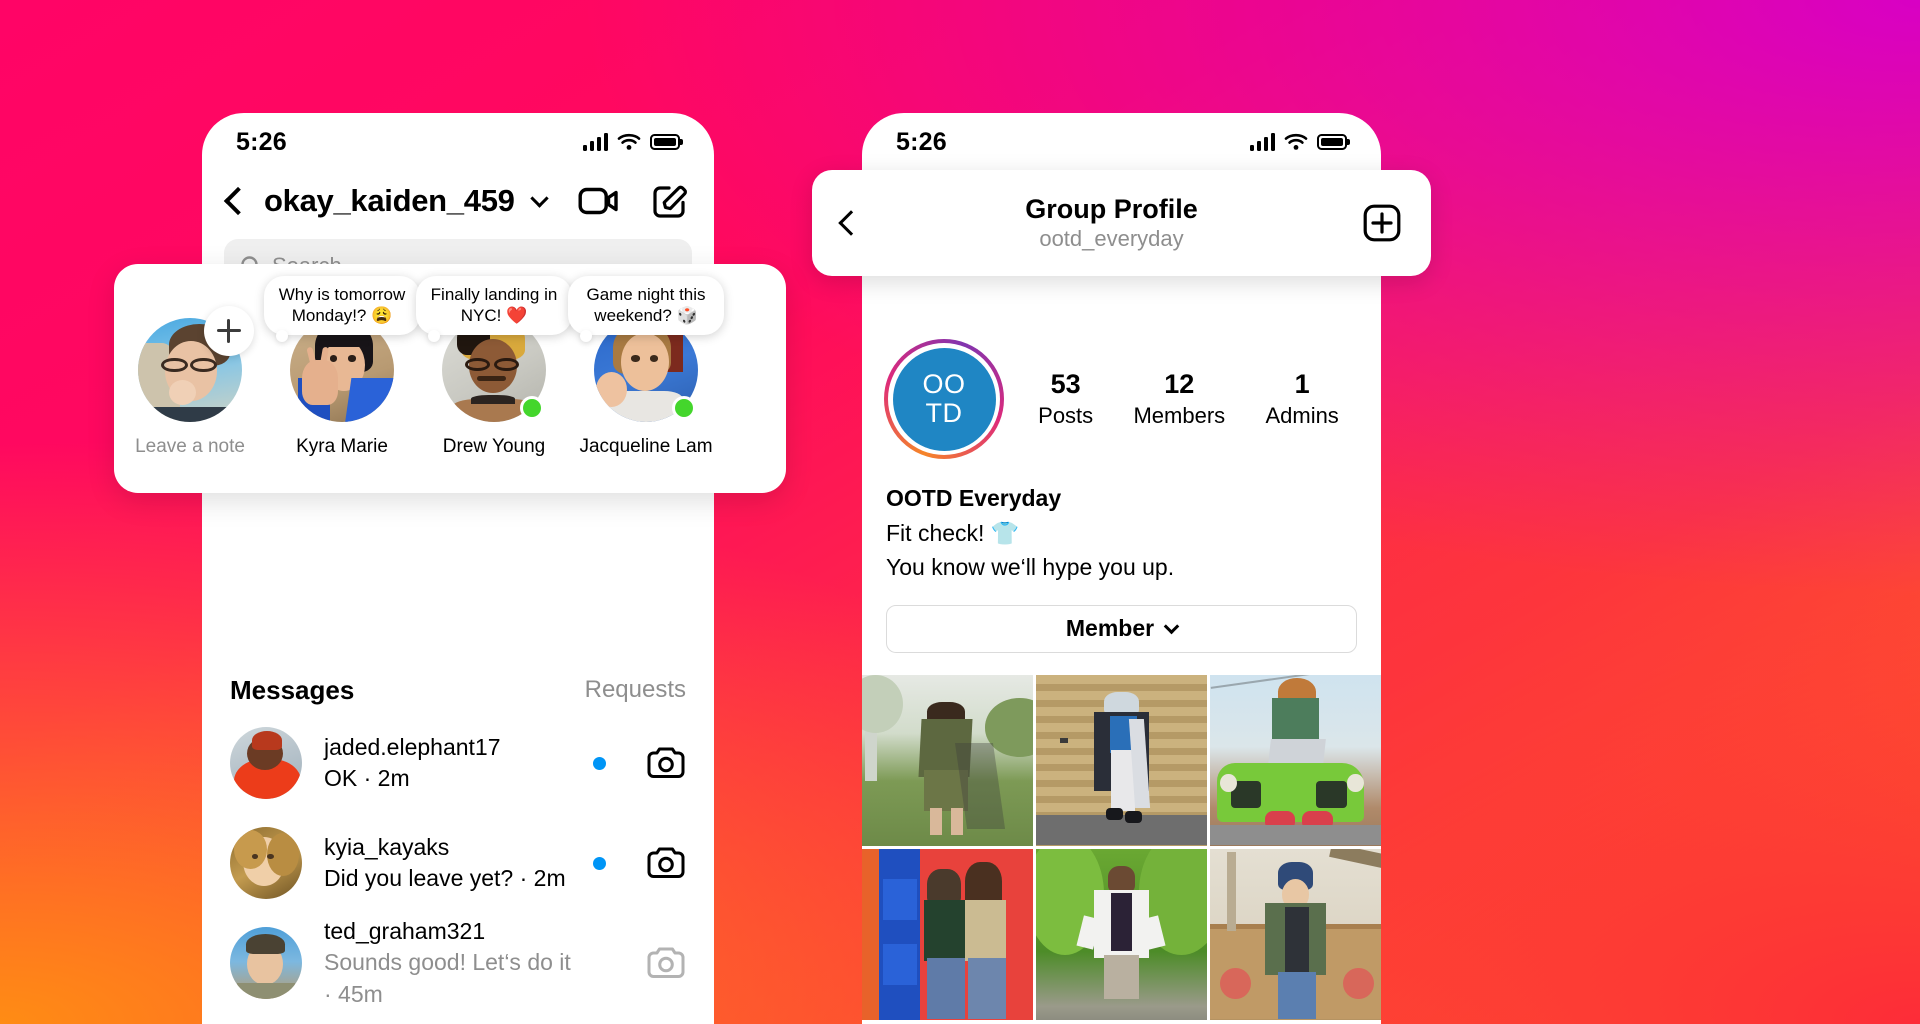 This screenshot has width=1920, height=1024. I want to click on thread-preview: Did you leave yet? · 2m, so click(445, 878).